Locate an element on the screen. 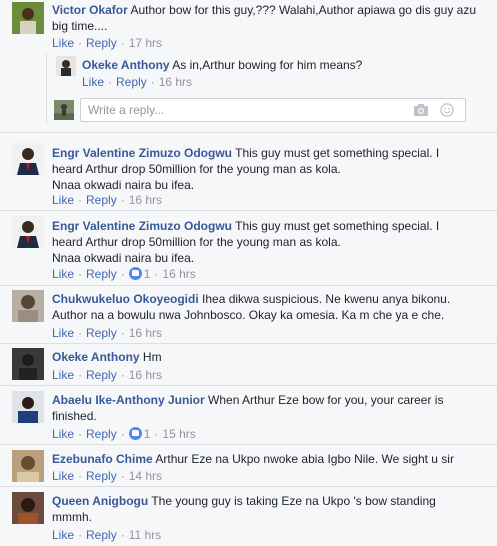 This screenshot has width=497, height=546. comment-time: 17 hrs is located at coordinates (145, 43).